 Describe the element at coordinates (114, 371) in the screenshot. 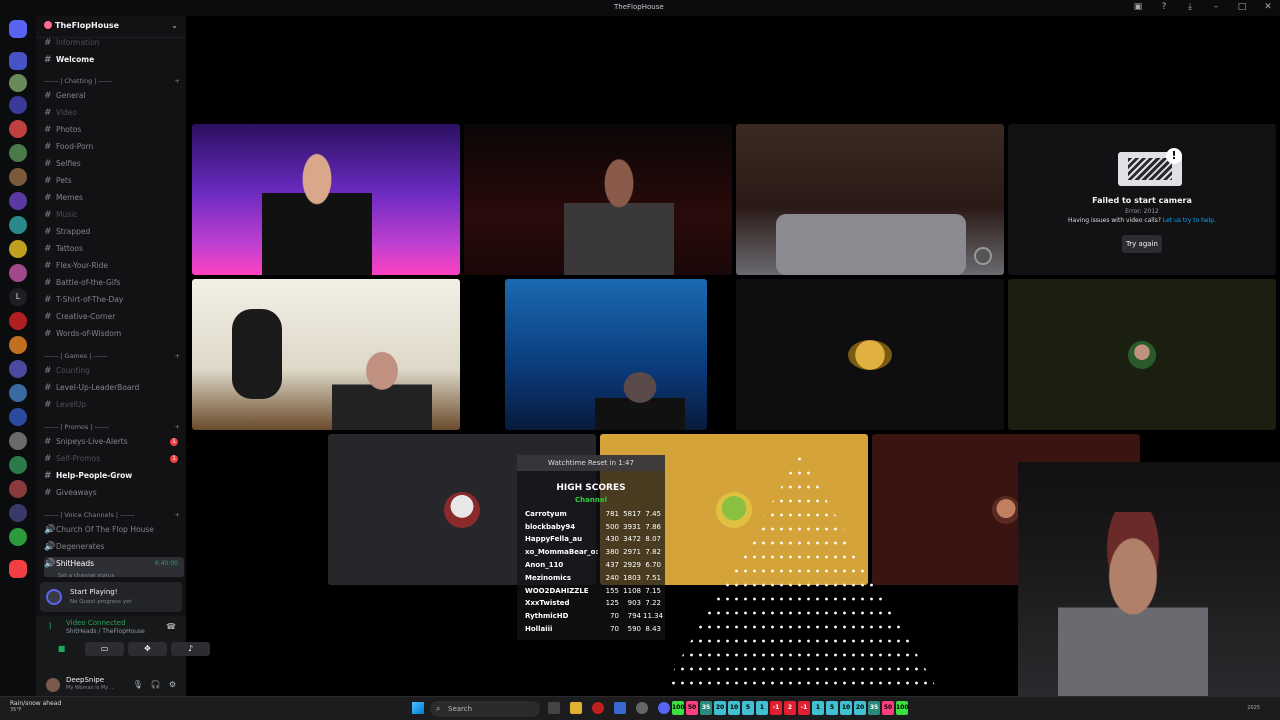

I see `channel-counting: # Counting` at that location.